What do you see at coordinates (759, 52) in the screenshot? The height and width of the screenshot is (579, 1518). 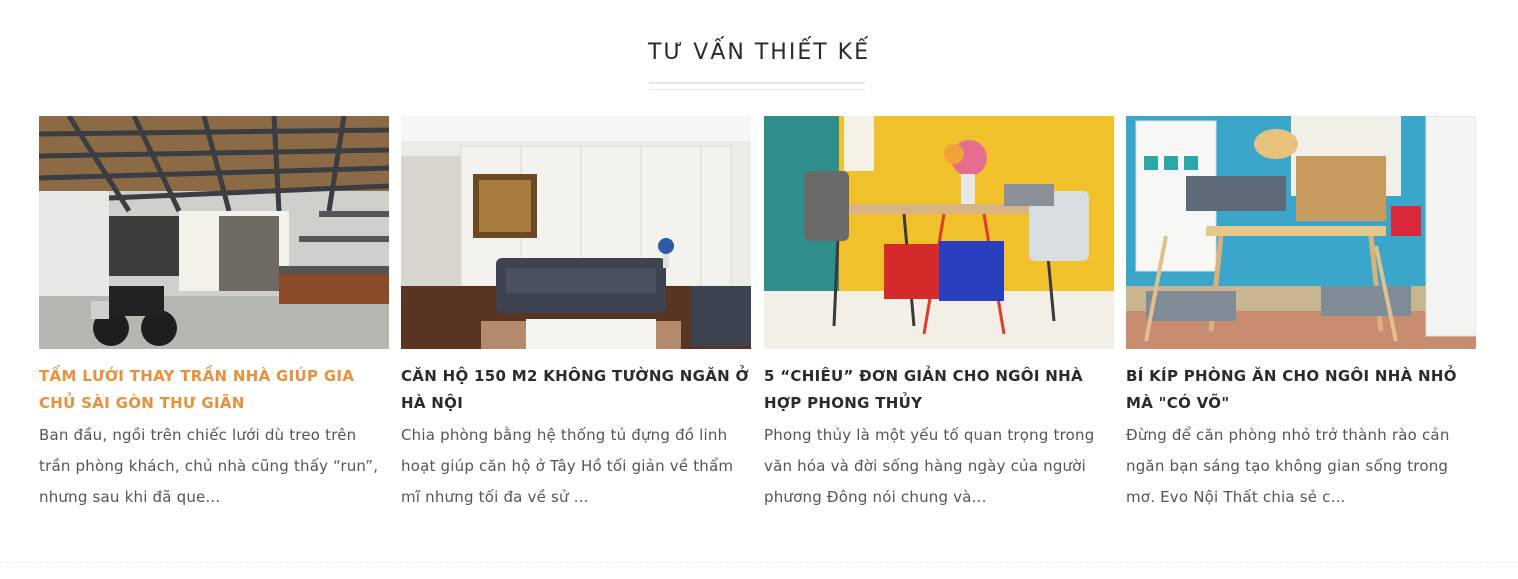 I see `section-title: TƯ VẤN THIẾT KẾ` at bounding box center [759, 52].